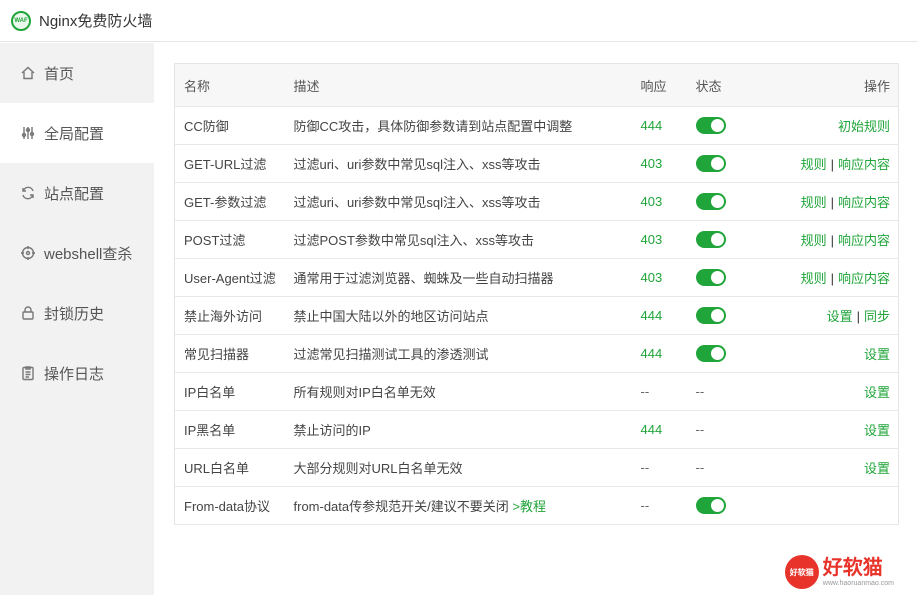  I want to click on sidebar-item-1: 全局配置, so click(77, 133).